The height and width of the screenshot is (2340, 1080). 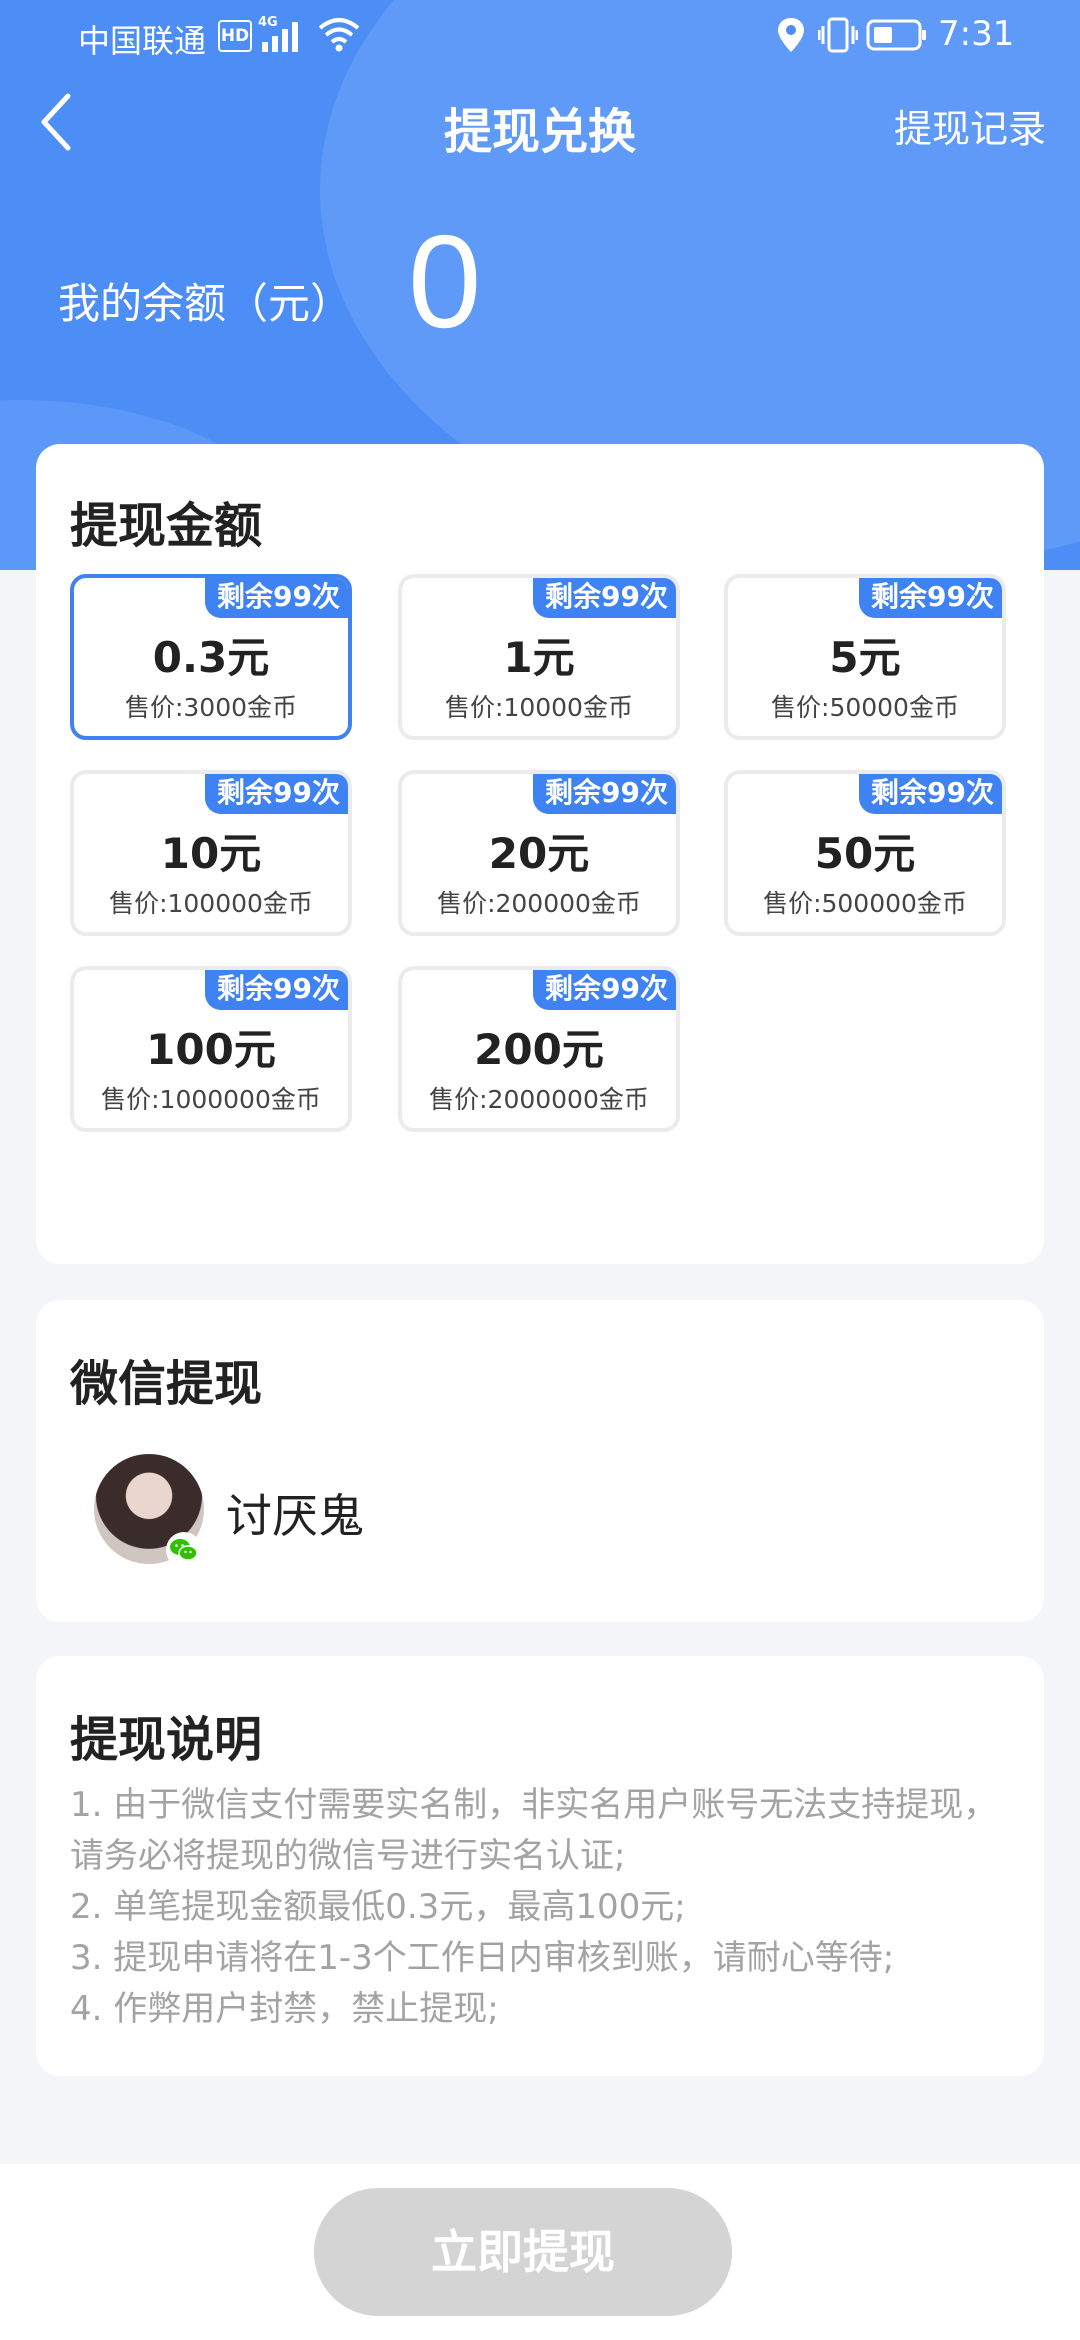 What do you see at coordinates (534, 1805) in the screenshot?
I see `note-line: 1. 由于微信支付需要实名制，非实名用户账号无法支持提现，` at bounding box center [534, 1805].